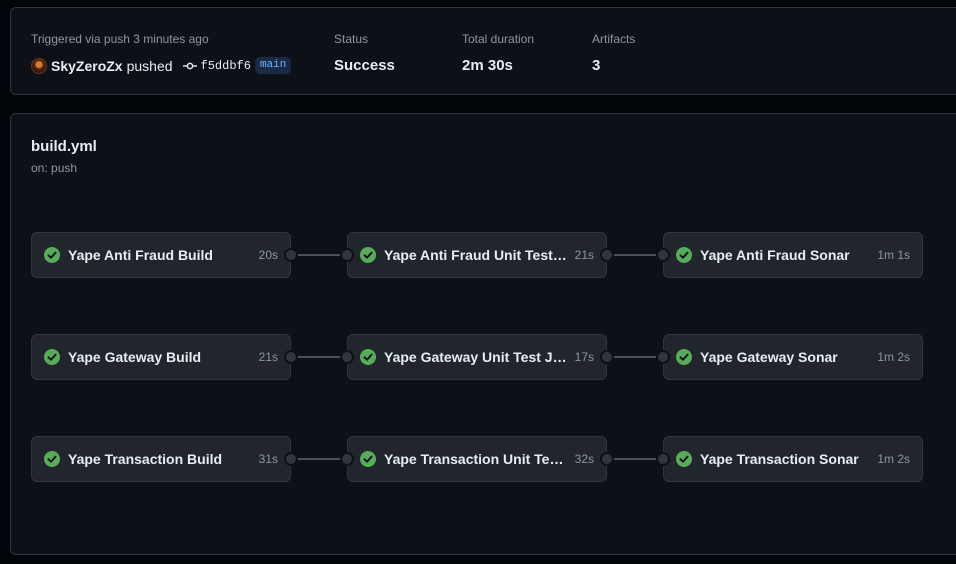  What do you see at coordinates (273, 65) in the screenshot?
I see `branch-label: main` at bounding box center [273, 65].